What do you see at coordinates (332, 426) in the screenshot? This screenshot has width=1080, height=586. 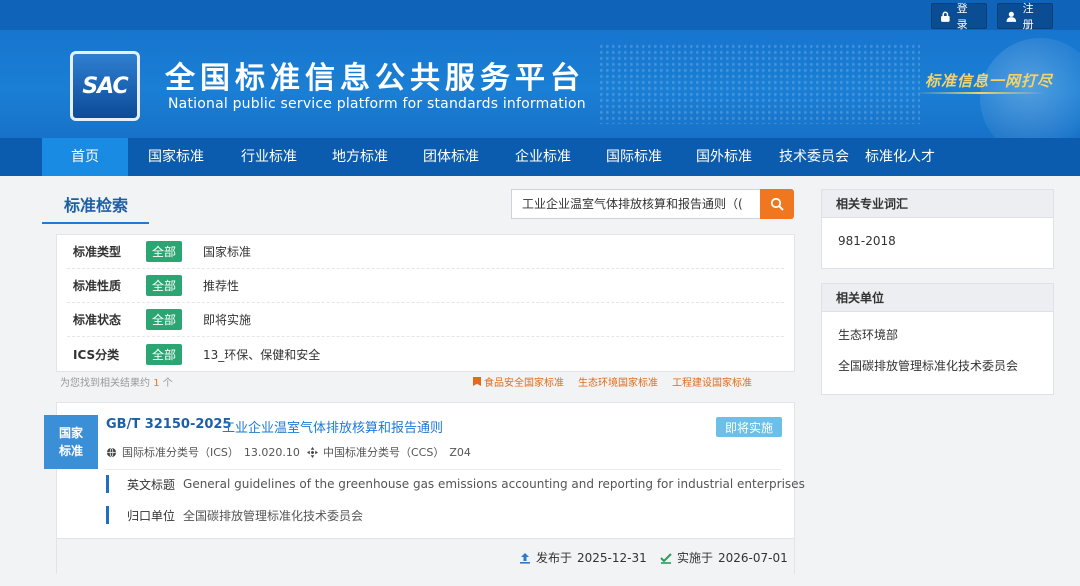 I see `standard-name-link: 工业企业温室气体排放核算和报告通则` at bounding box center [332, 426].